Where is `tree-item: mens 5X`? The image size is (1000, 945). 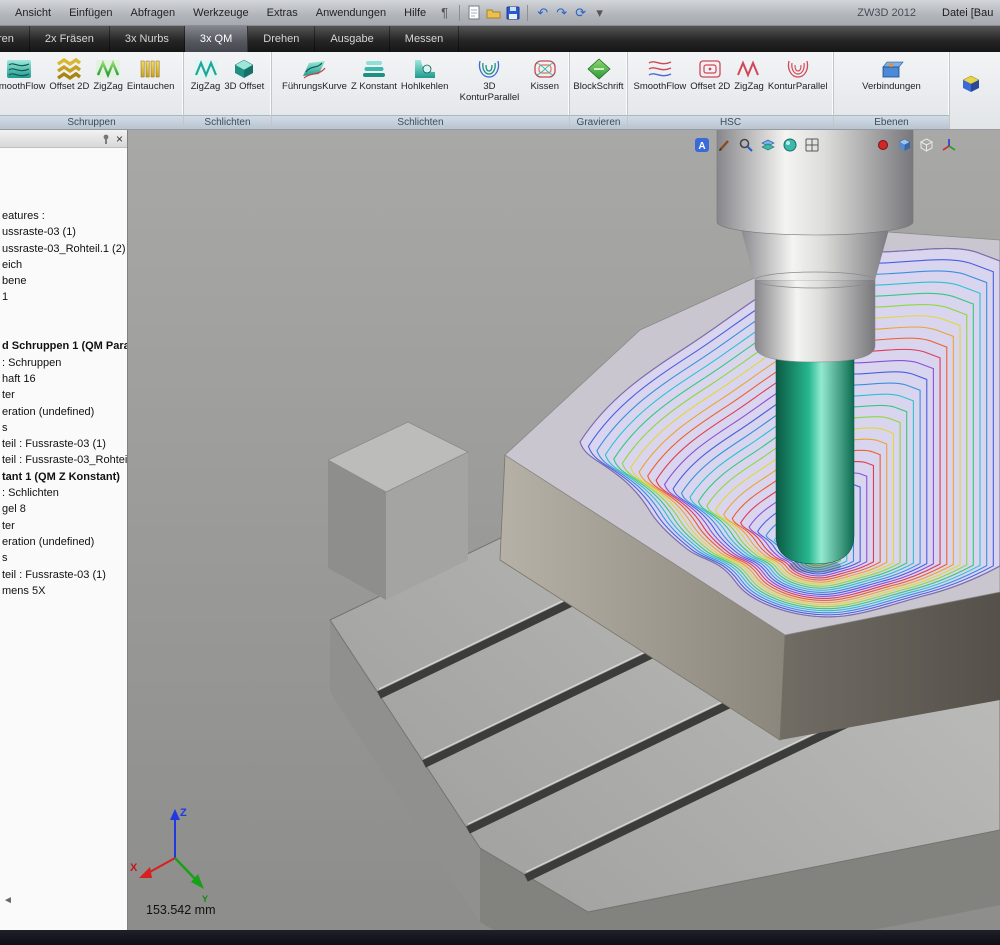
tree-item: mens 5X is located at coordinates (64, 591).